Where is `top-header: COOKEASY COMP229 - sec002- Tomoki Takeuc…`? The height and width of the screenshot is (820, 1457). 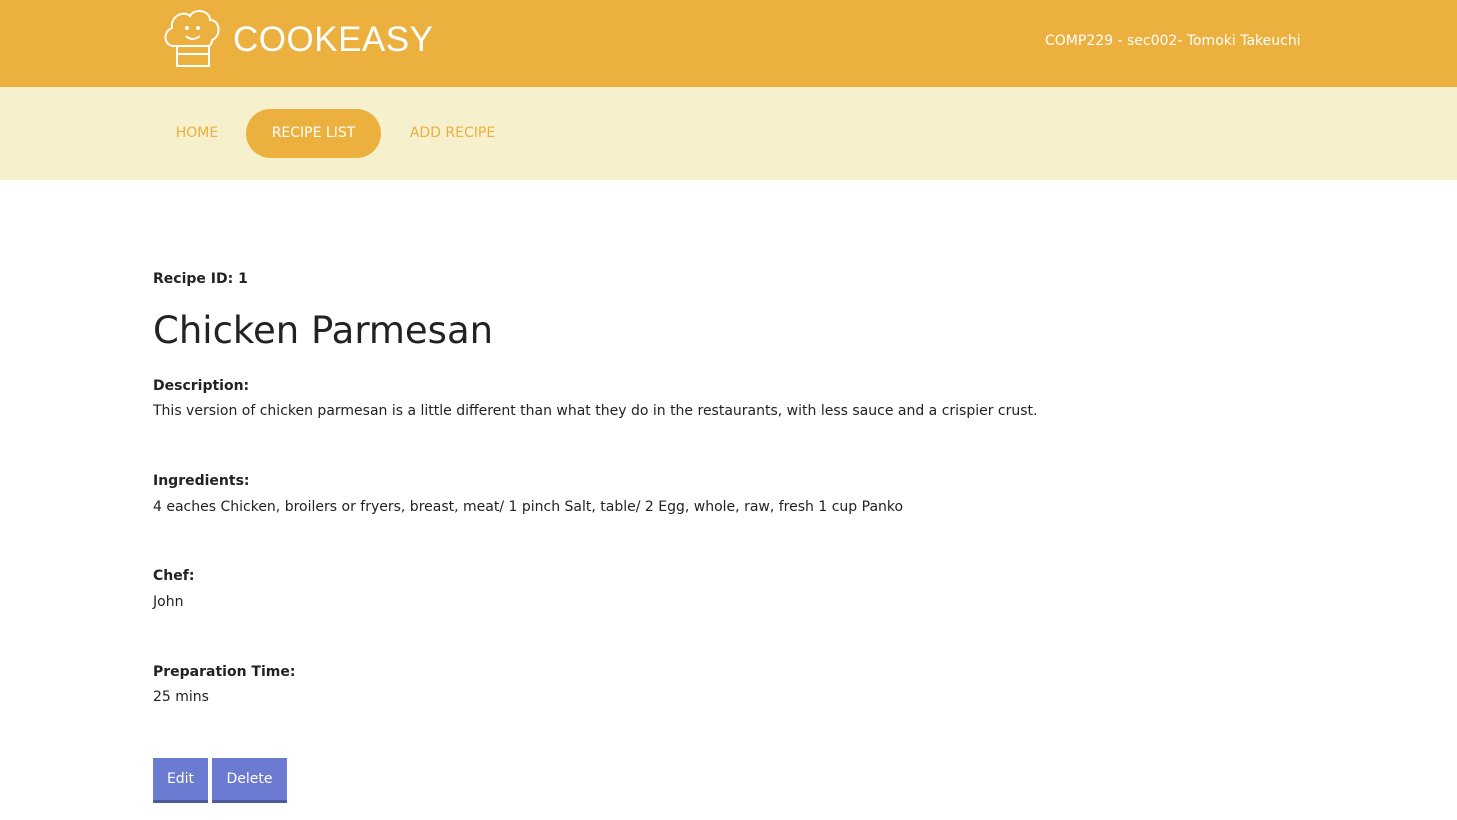 top-header: COOKEASY COMP229 - sec002- Tomoki Takeuc… is located at coordinates (728, 43).